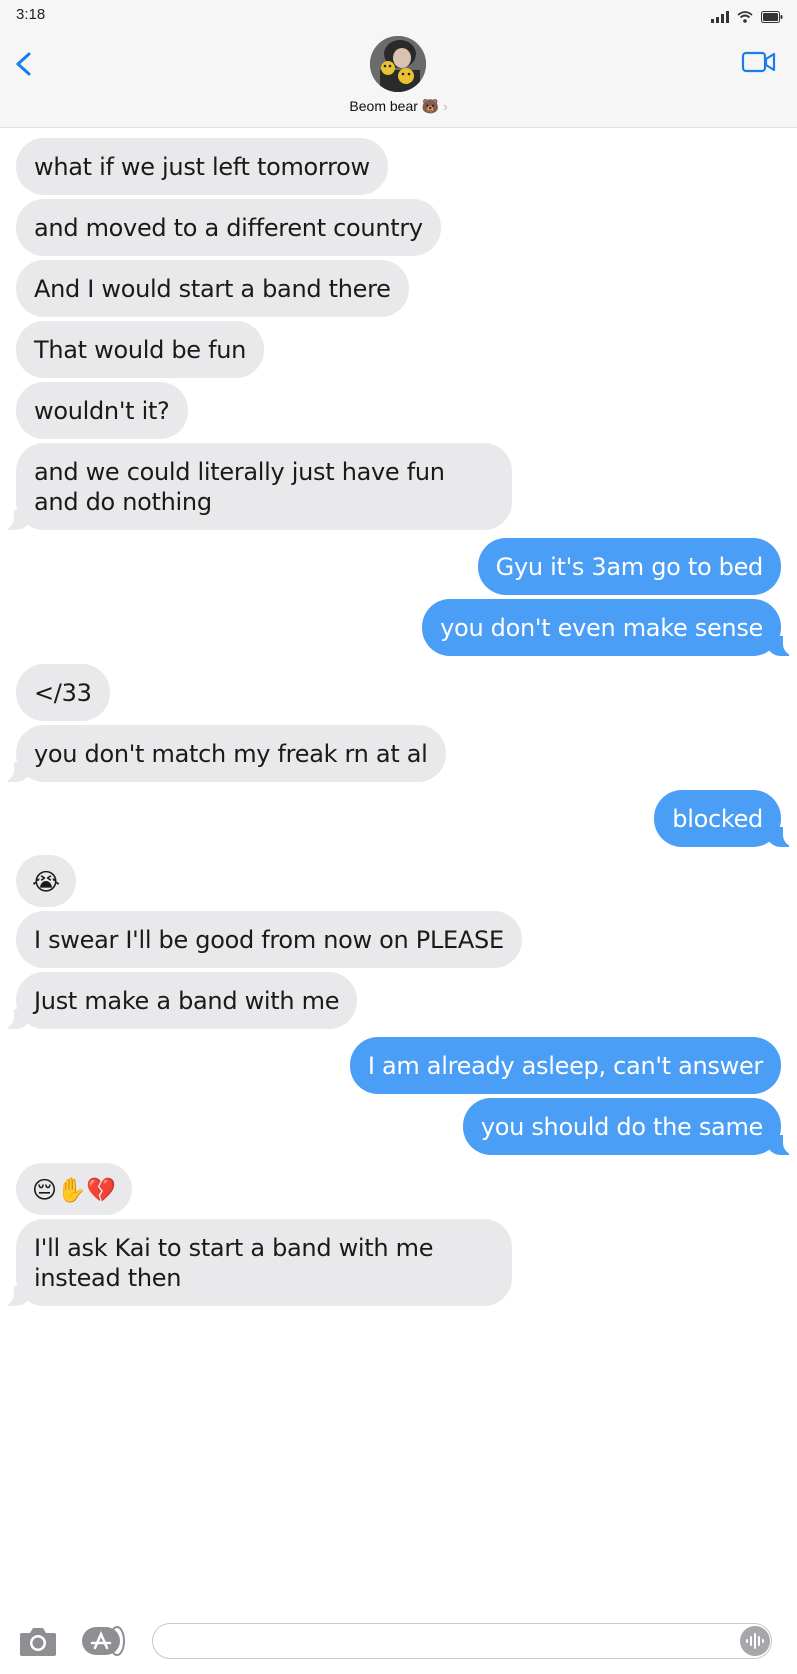 The height and width of the screenshot is (1674, 797). Describe the element at coordinates (621, 1127) in the screenshot. I see `message-text: you should do the same` at that location.